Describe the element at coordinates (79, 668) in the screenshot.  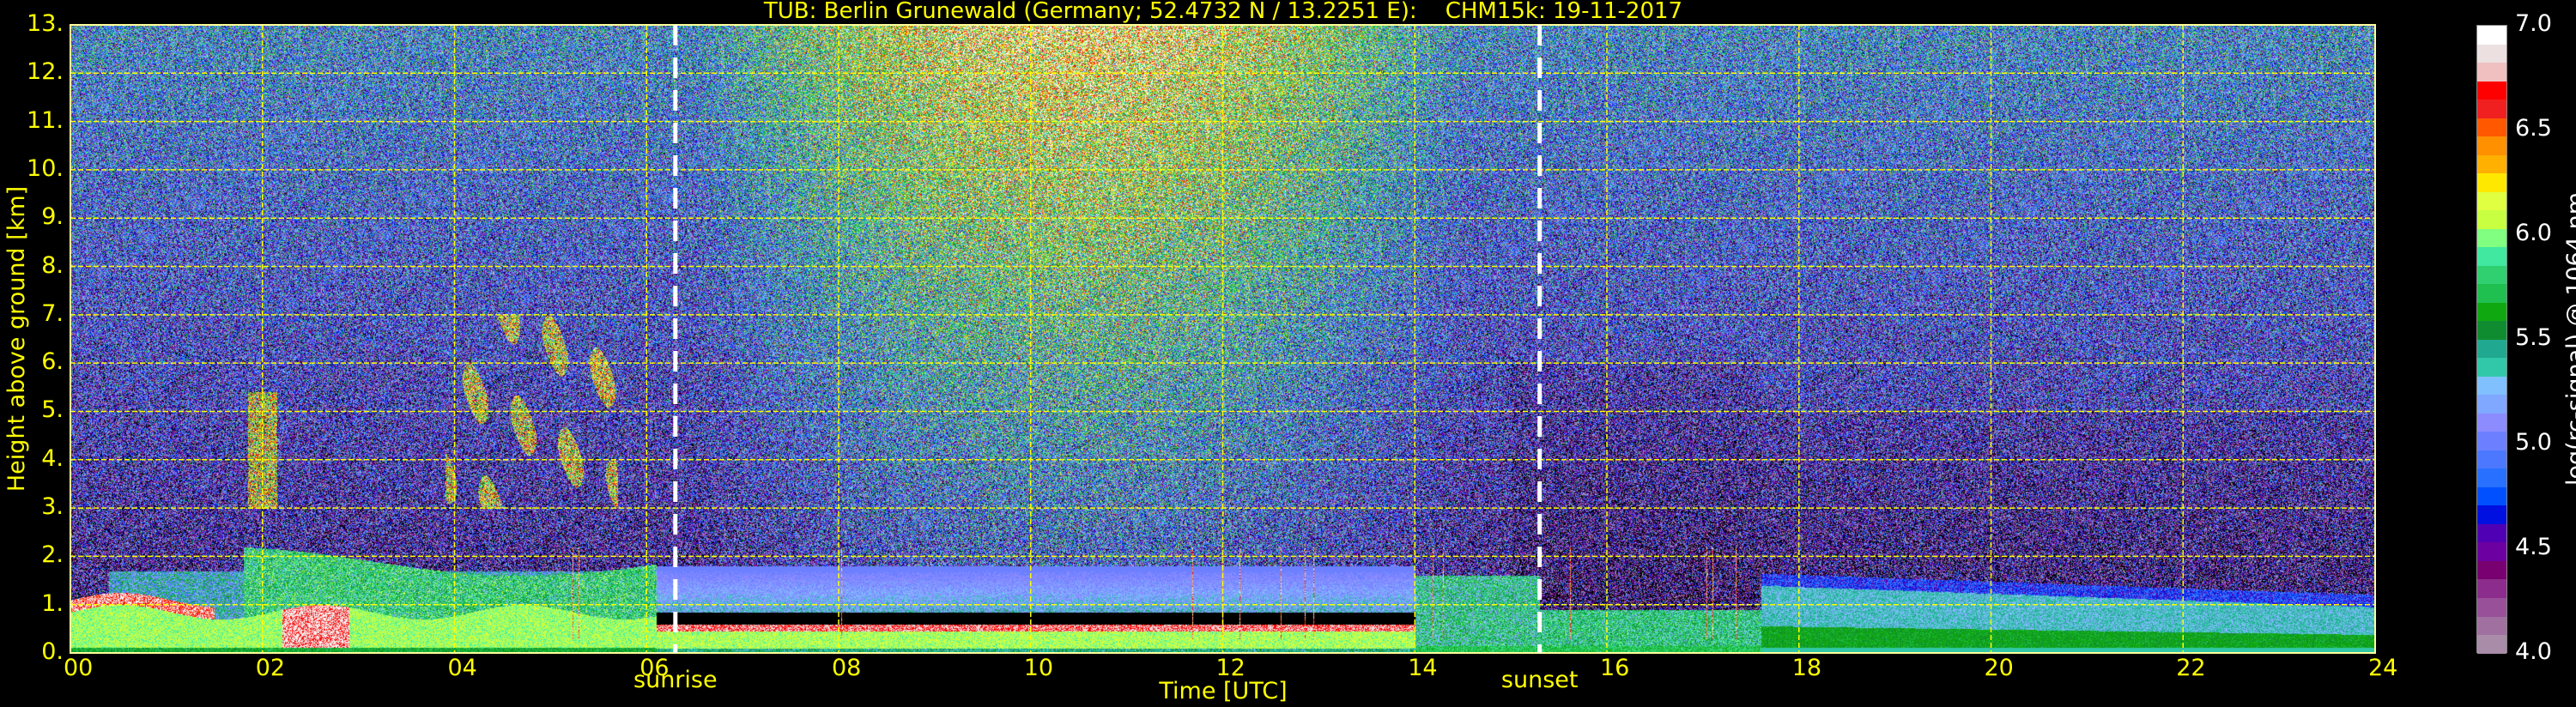
I see `x-tick-label: 00` at that location.